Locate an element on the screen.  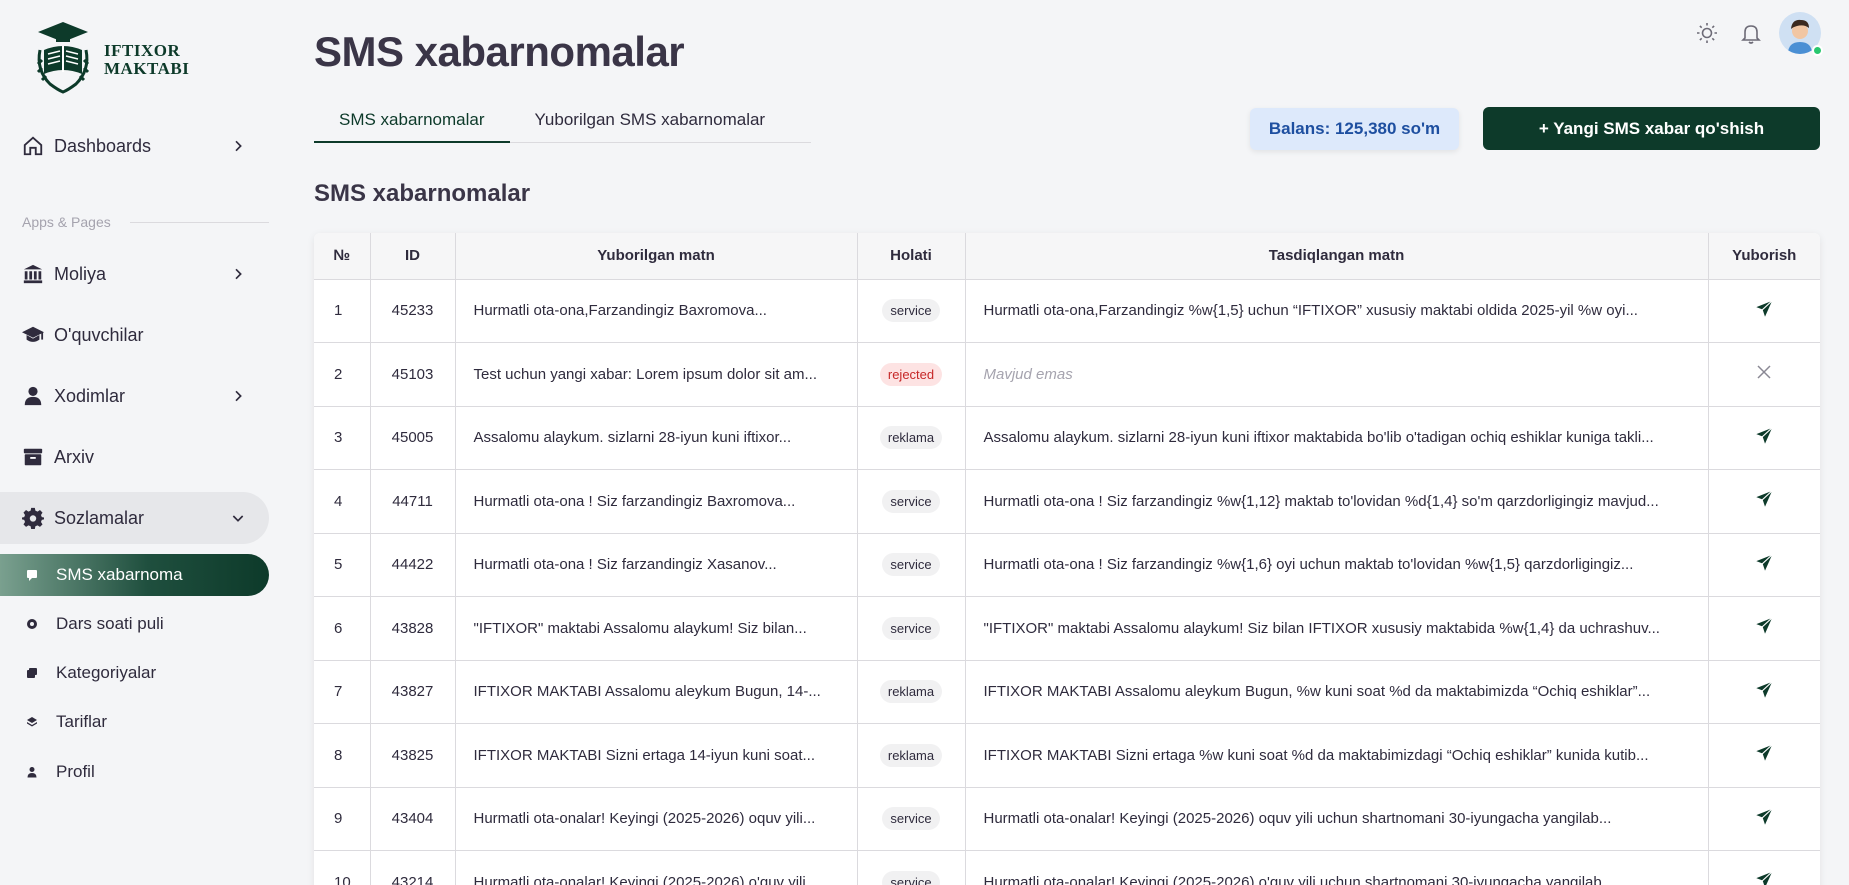
add-sms-button: + Yangi SMS xabar qo'shish is located at coordinates (1651, 128).